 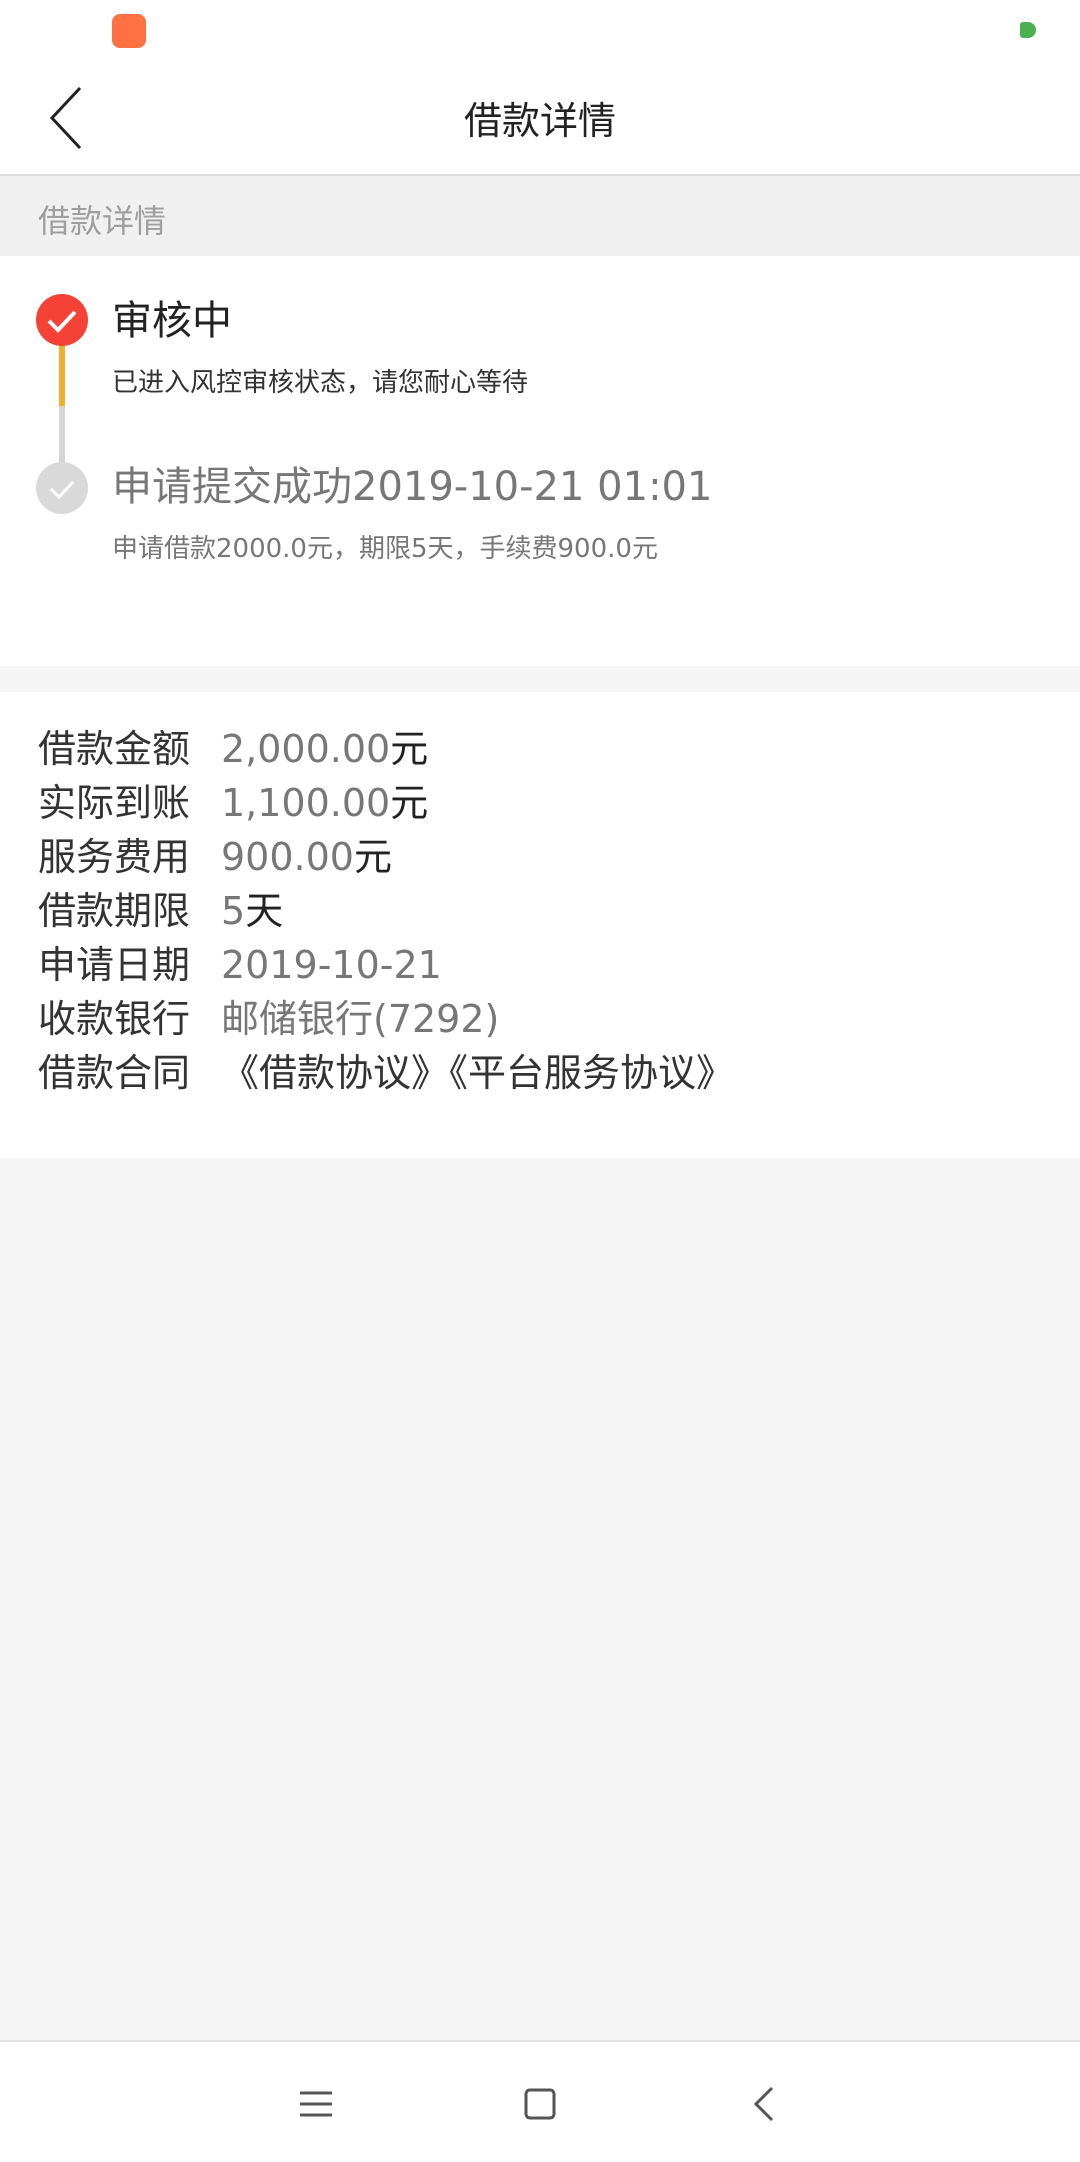 I want to click on detail-row-term: 借款期限 5天, so click(x=160, y=907).